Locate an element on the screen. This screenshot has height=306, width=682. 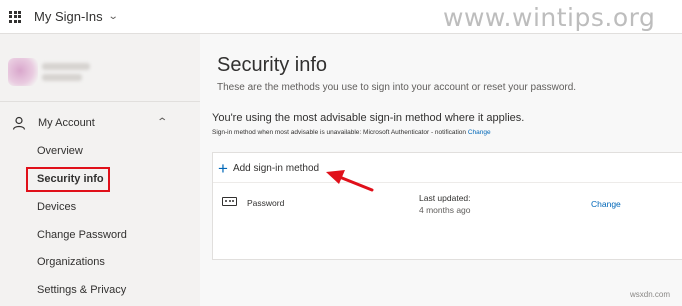
profile is located at coordinates (49, 72).